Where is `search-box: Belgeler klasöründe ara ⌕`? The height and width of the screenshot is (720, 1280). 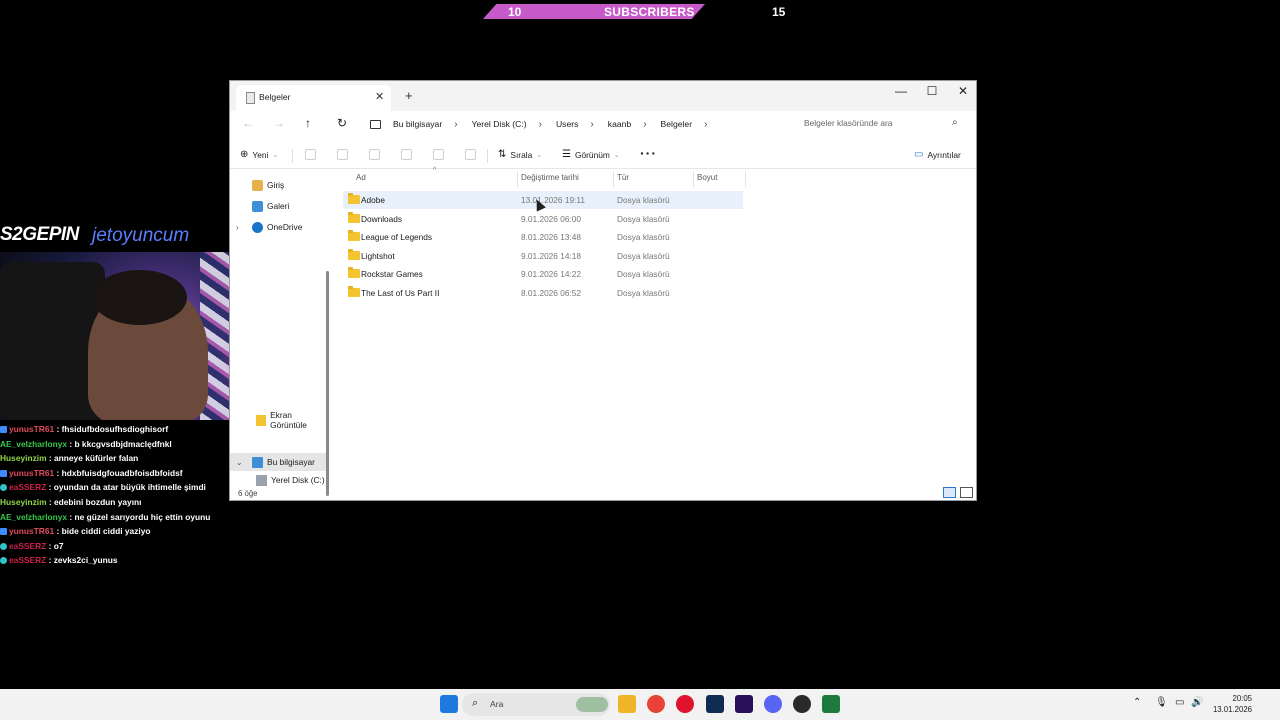
search-box: Belgeler klasöründe ara ⌕ is located at coordinates (881, 124).